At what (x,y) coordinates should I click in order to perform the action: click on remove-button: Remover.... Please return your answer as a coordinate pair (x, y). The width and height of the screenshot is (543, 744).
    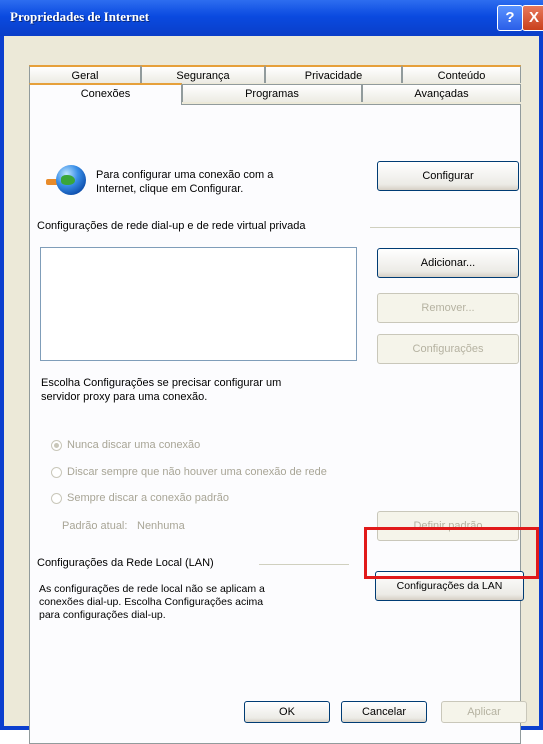
    Looking at the image, I should click on (448, 308).